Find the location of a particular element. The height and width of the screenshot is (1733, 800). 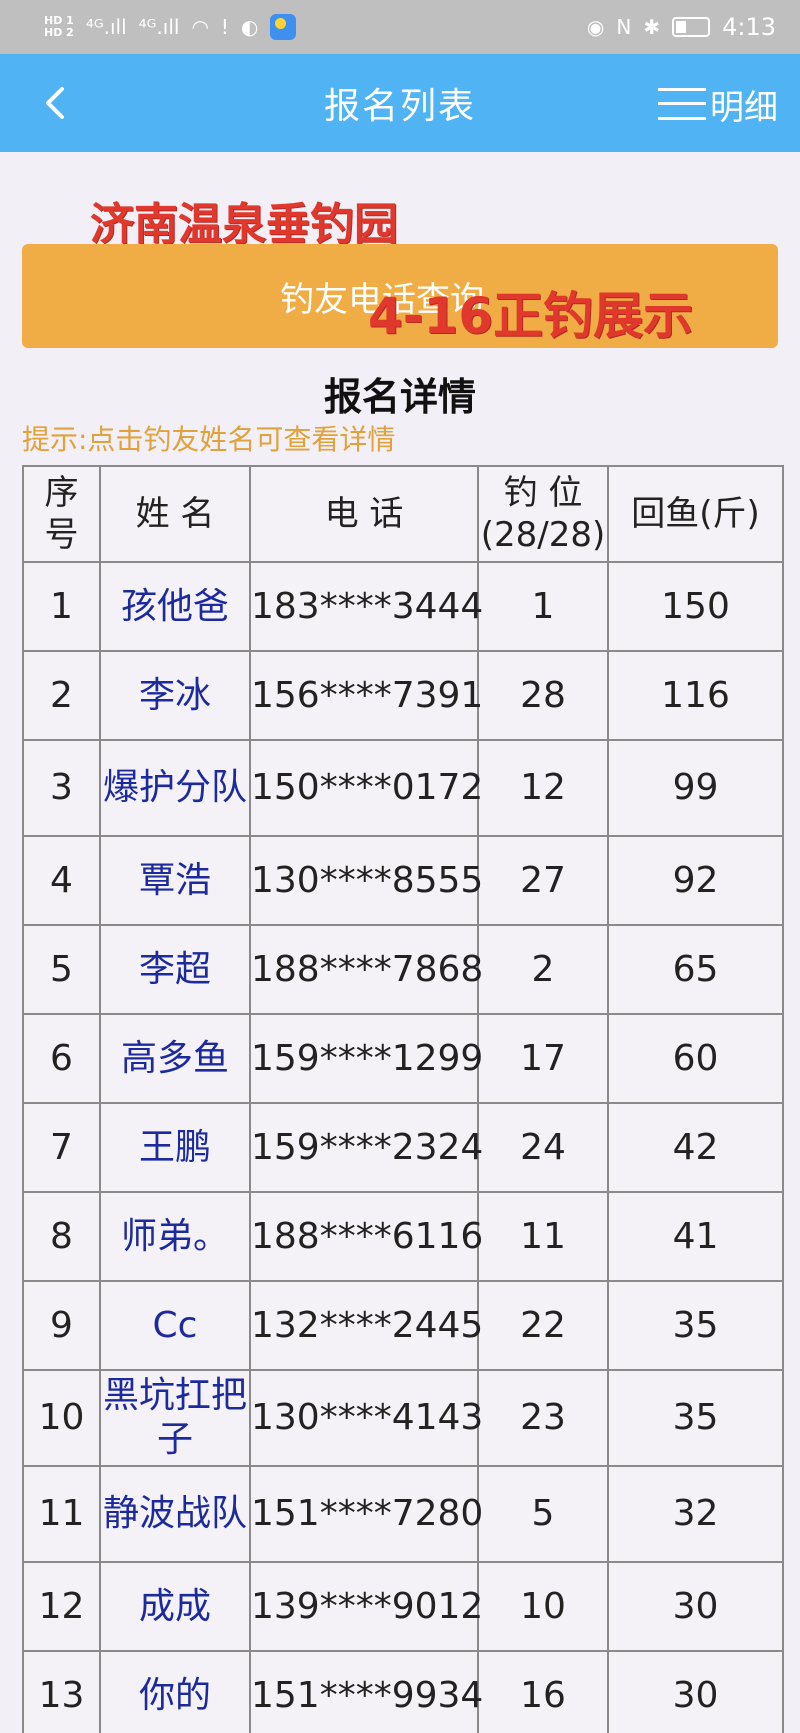

angler-name-link: 师弟。 is located at coordinates (175, 1236).